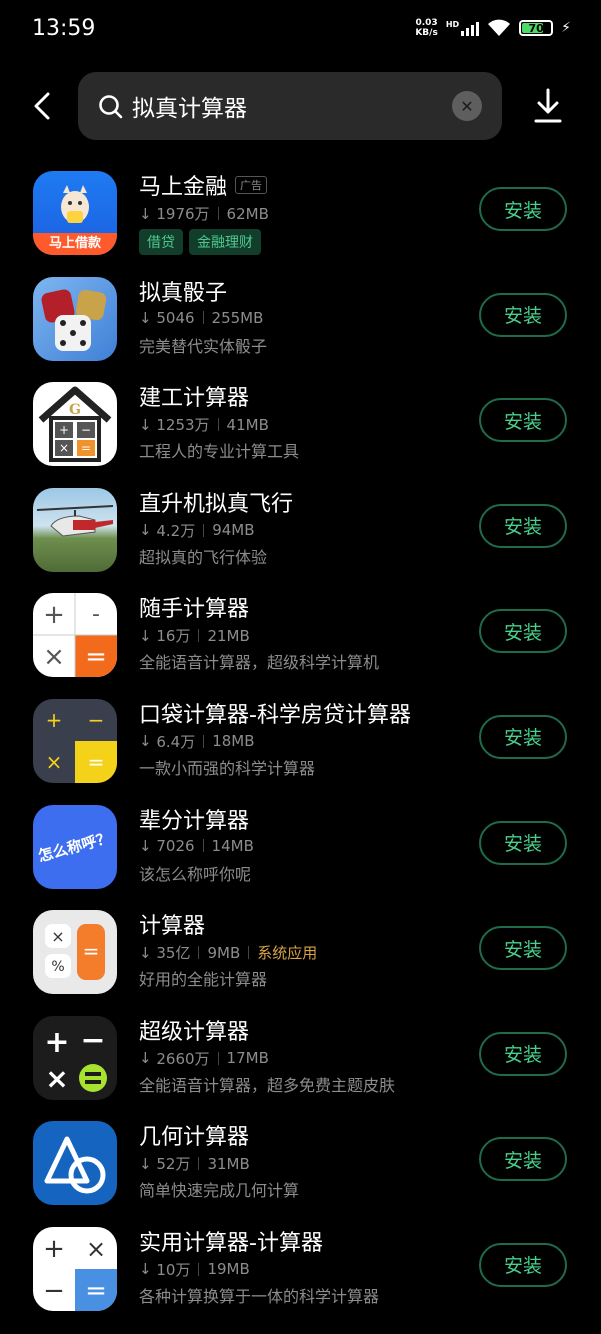  Describe the element at coordinates (172, 927) in the screenshot. I see `app-name: 计算器` at that location.